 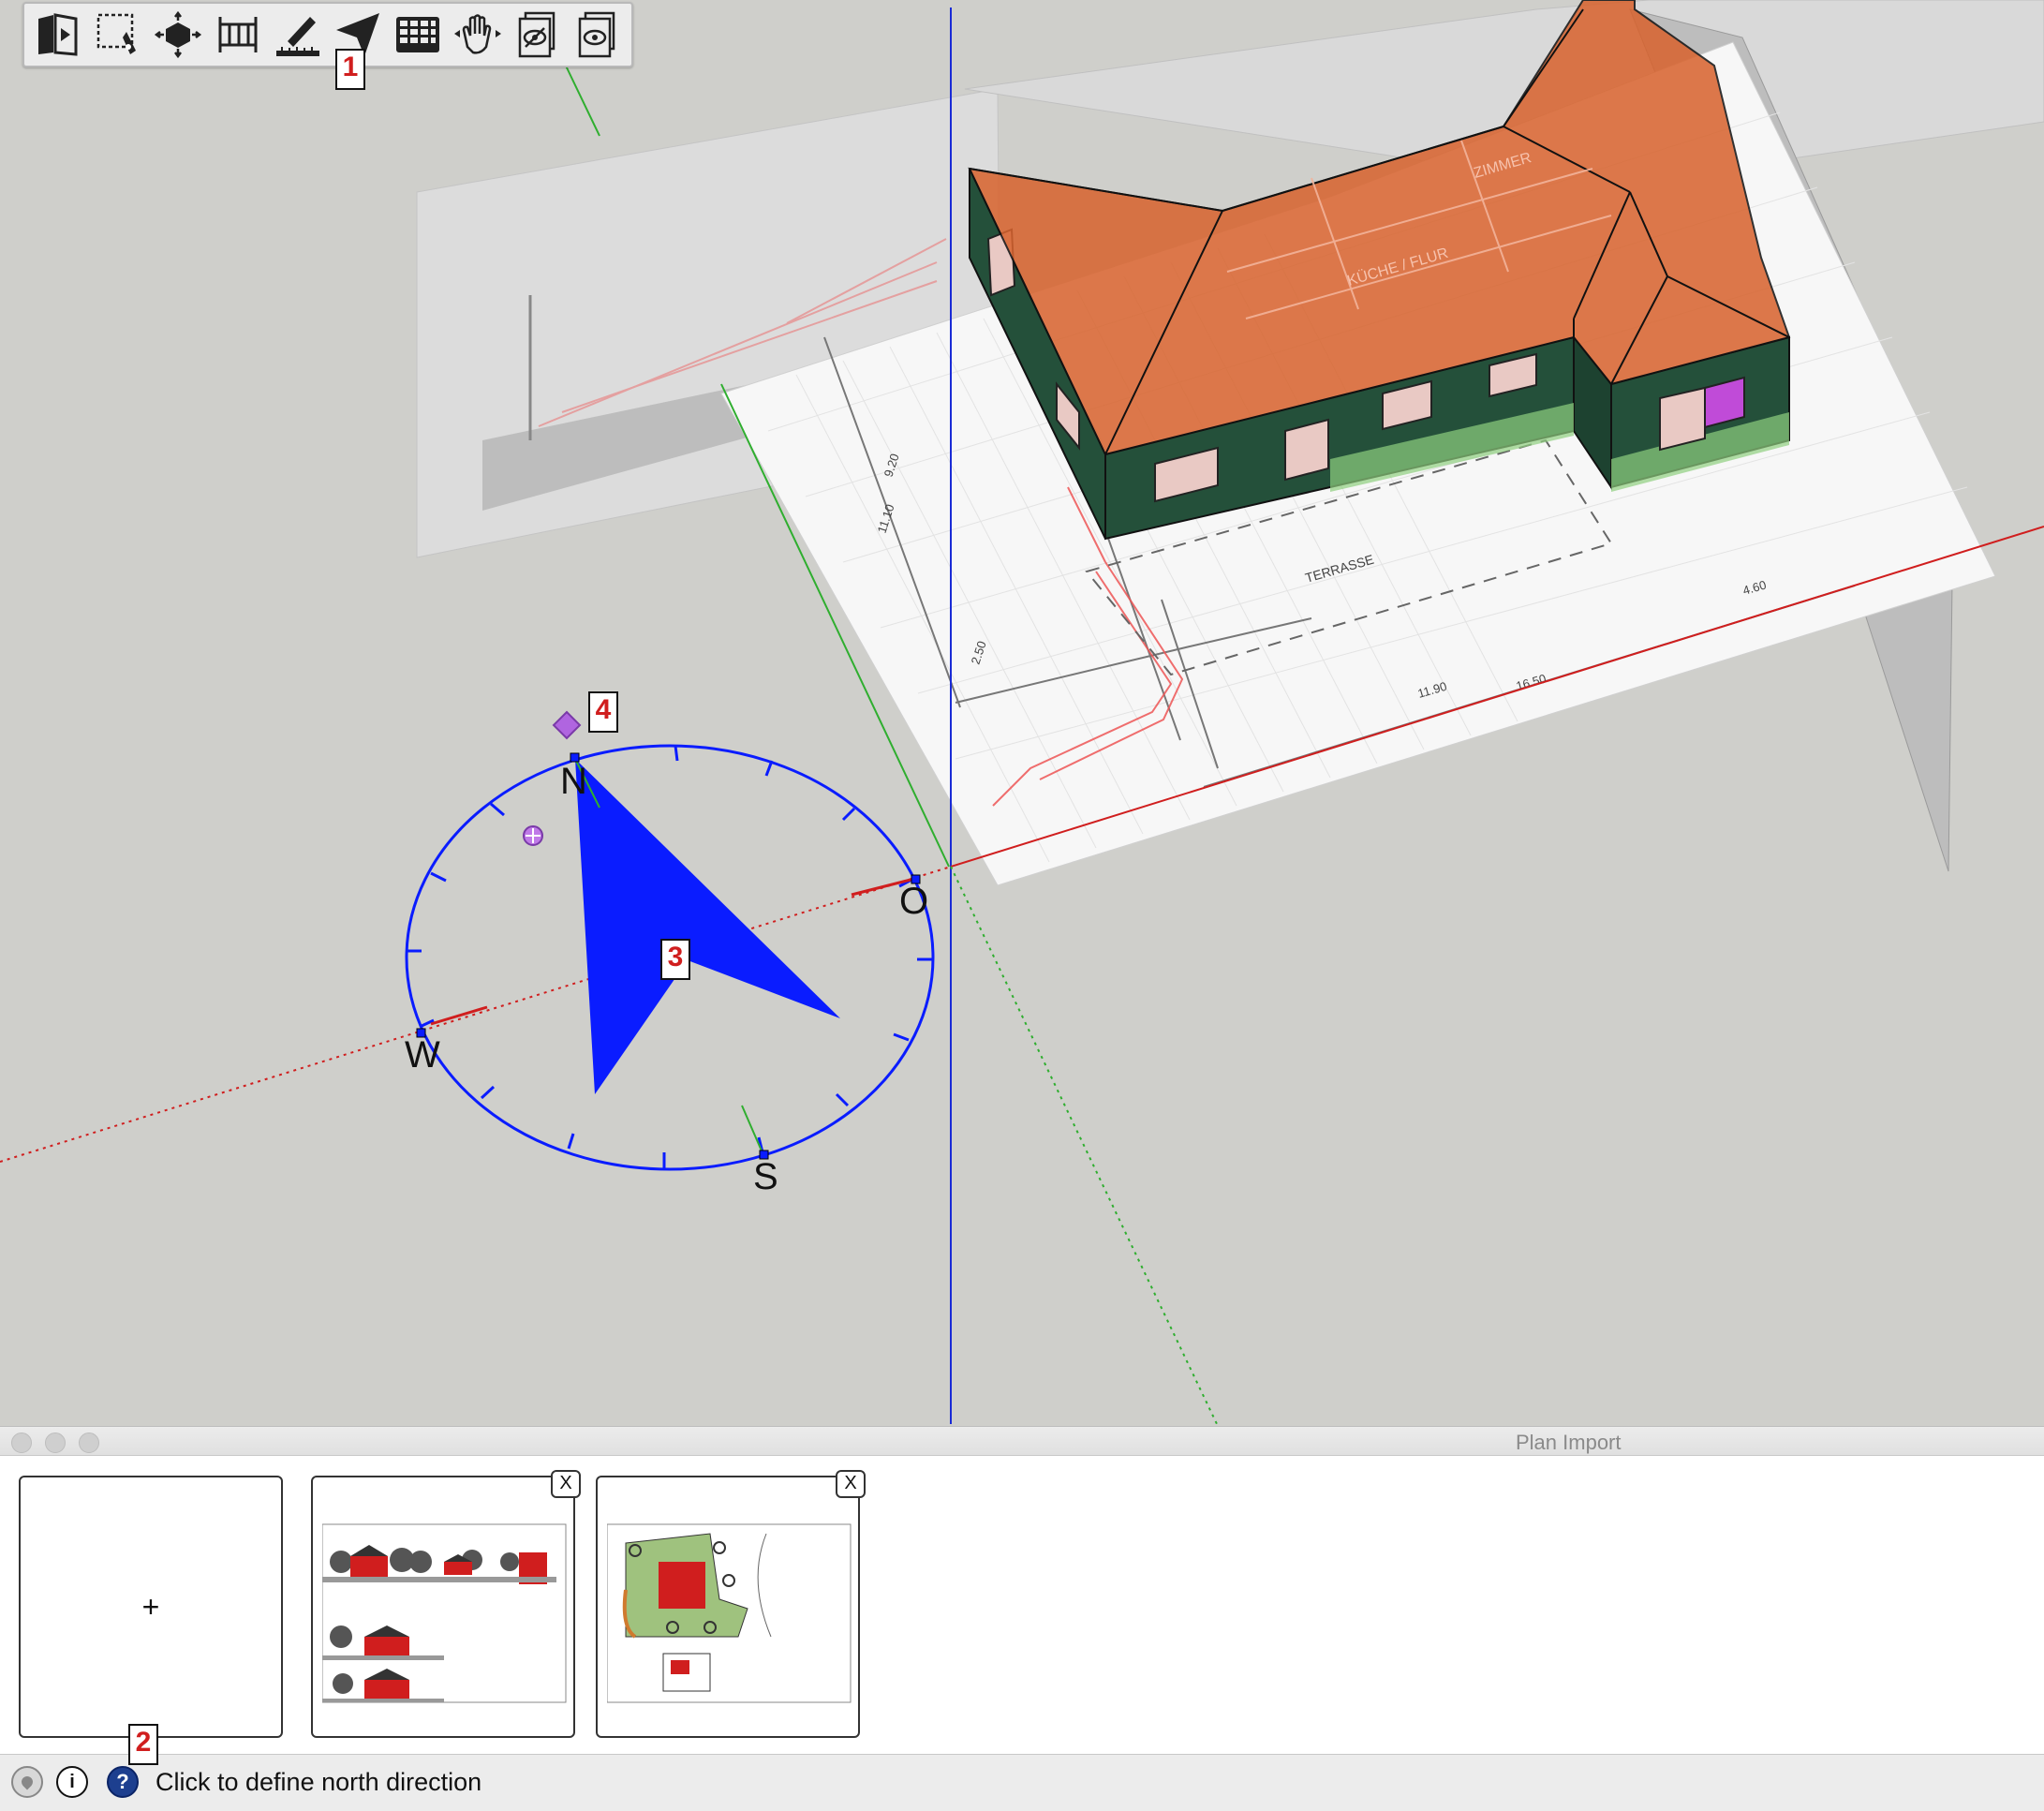 I want to click on extrude-box-icon, so click(x=178, y=34).